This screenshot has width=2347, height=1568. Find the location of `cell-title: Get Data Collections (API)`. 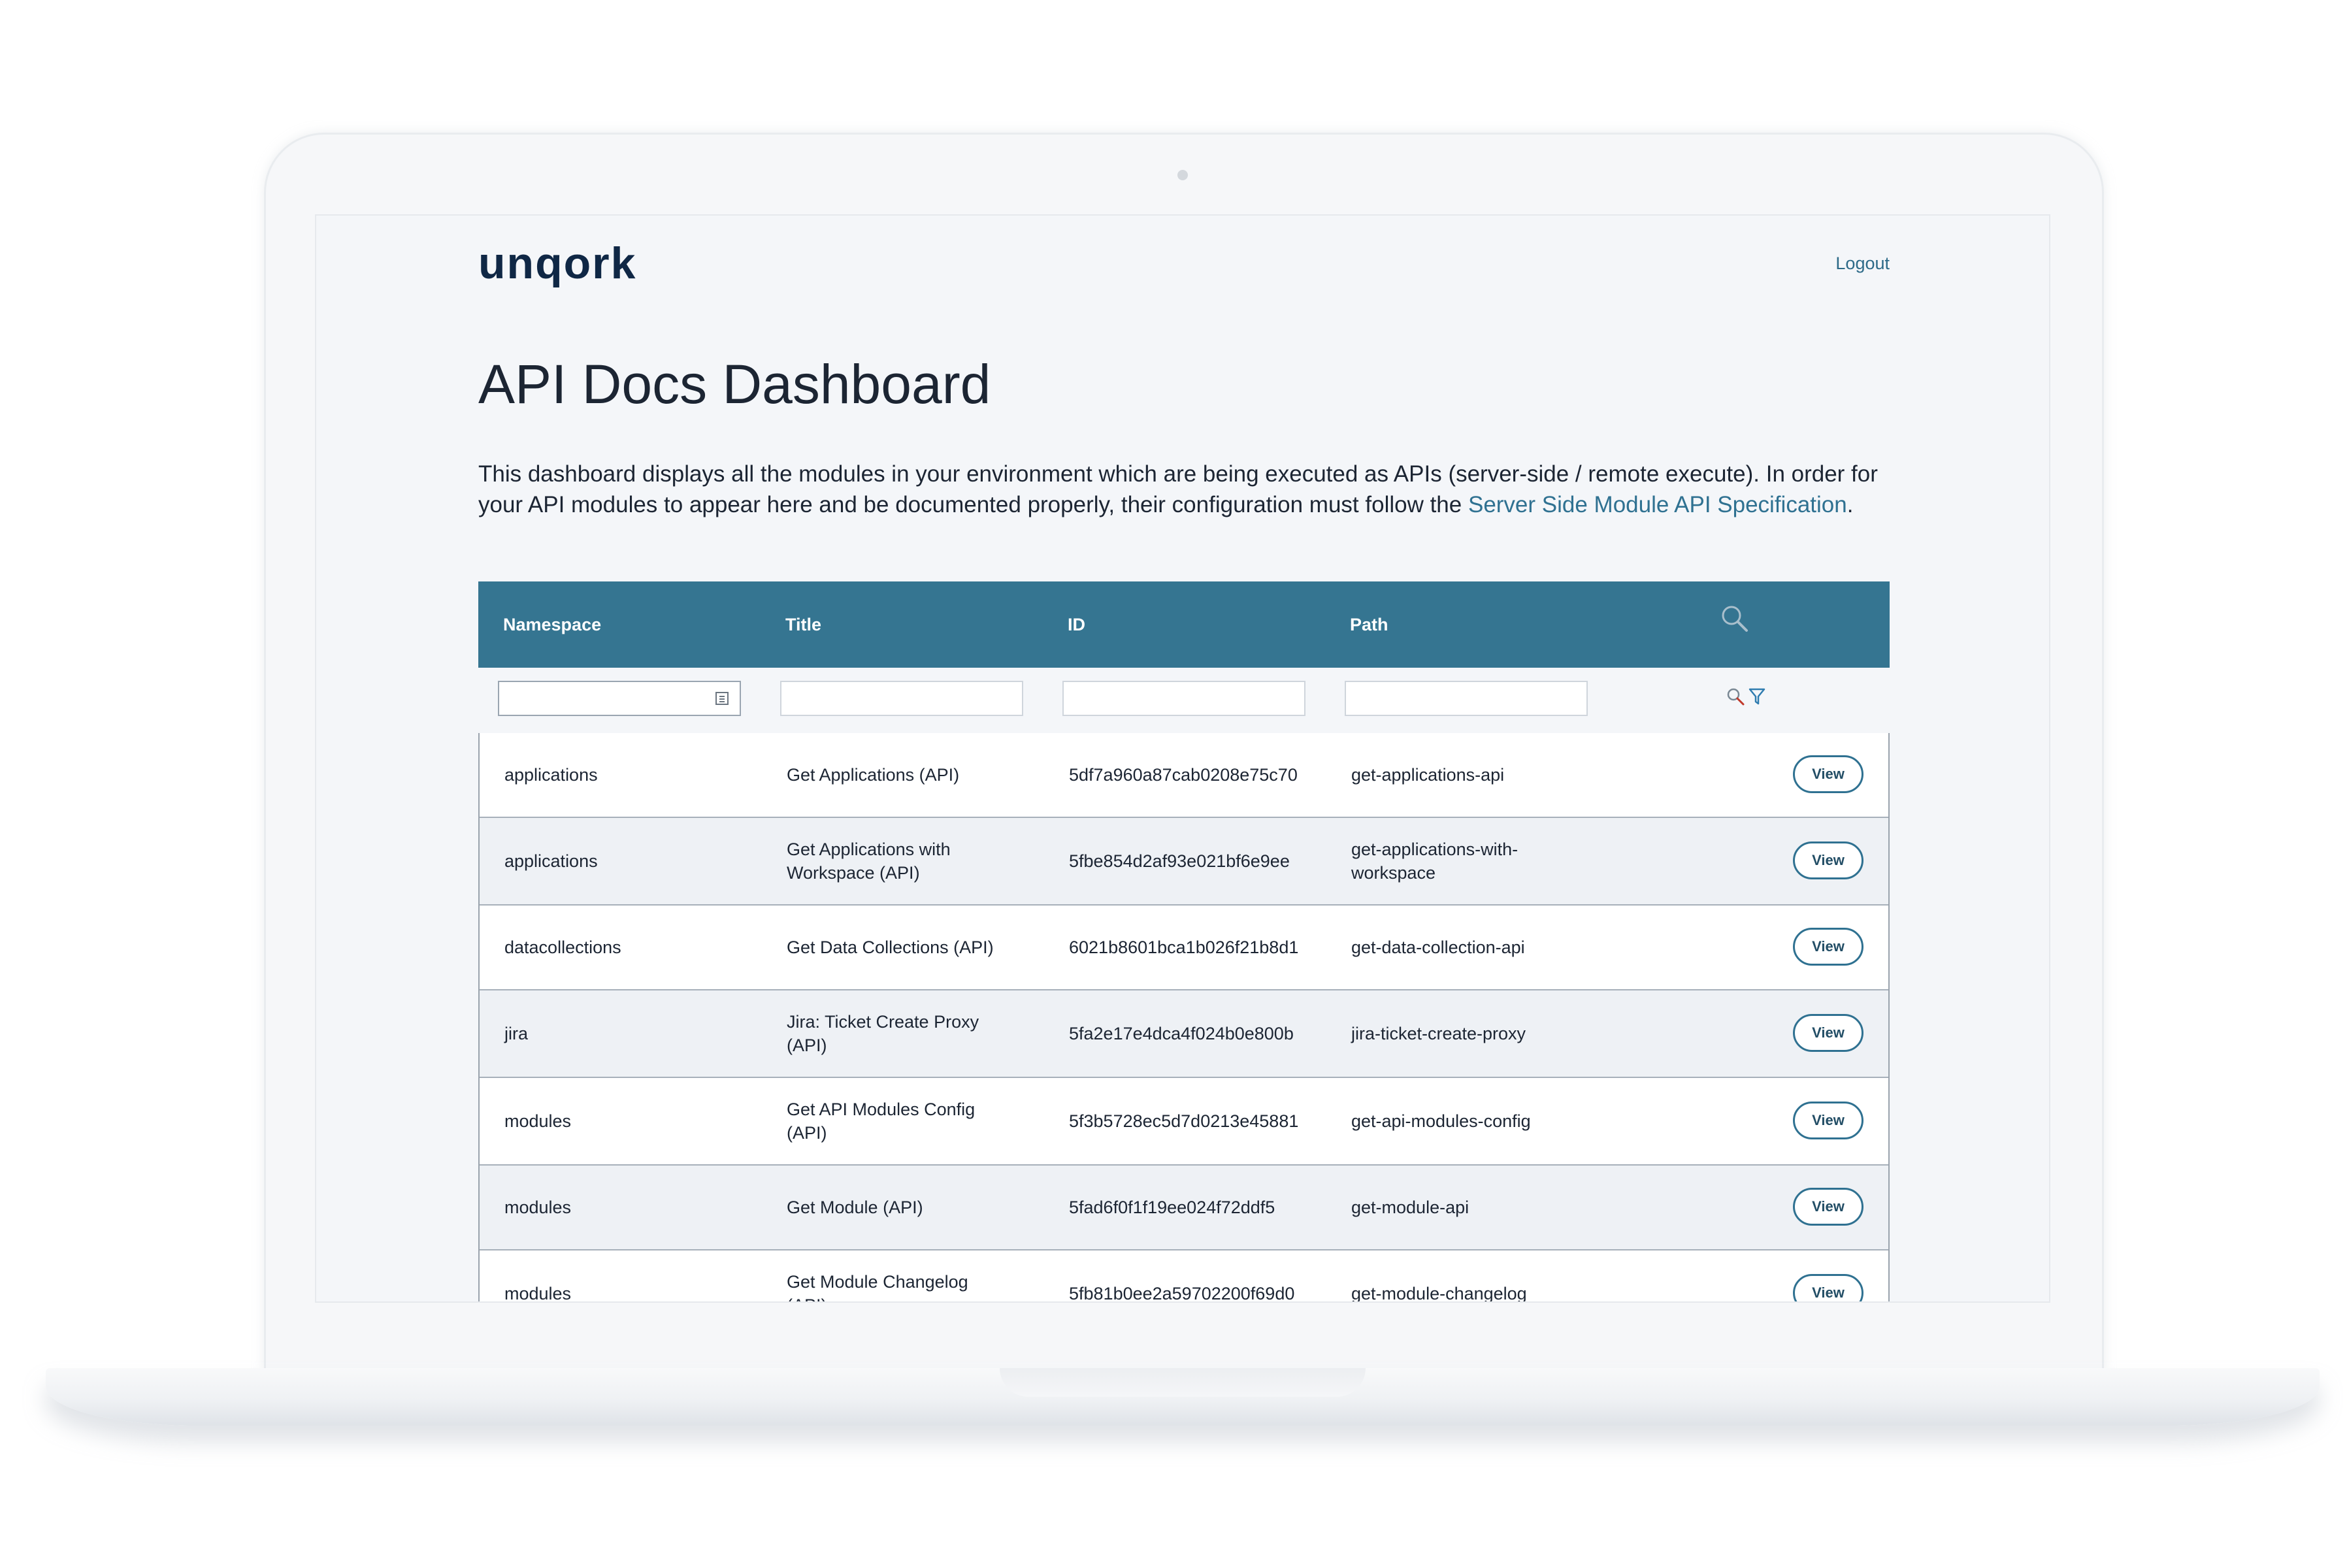

cell-title: Get Data Collections (API) is located at coordinates (891, 947).